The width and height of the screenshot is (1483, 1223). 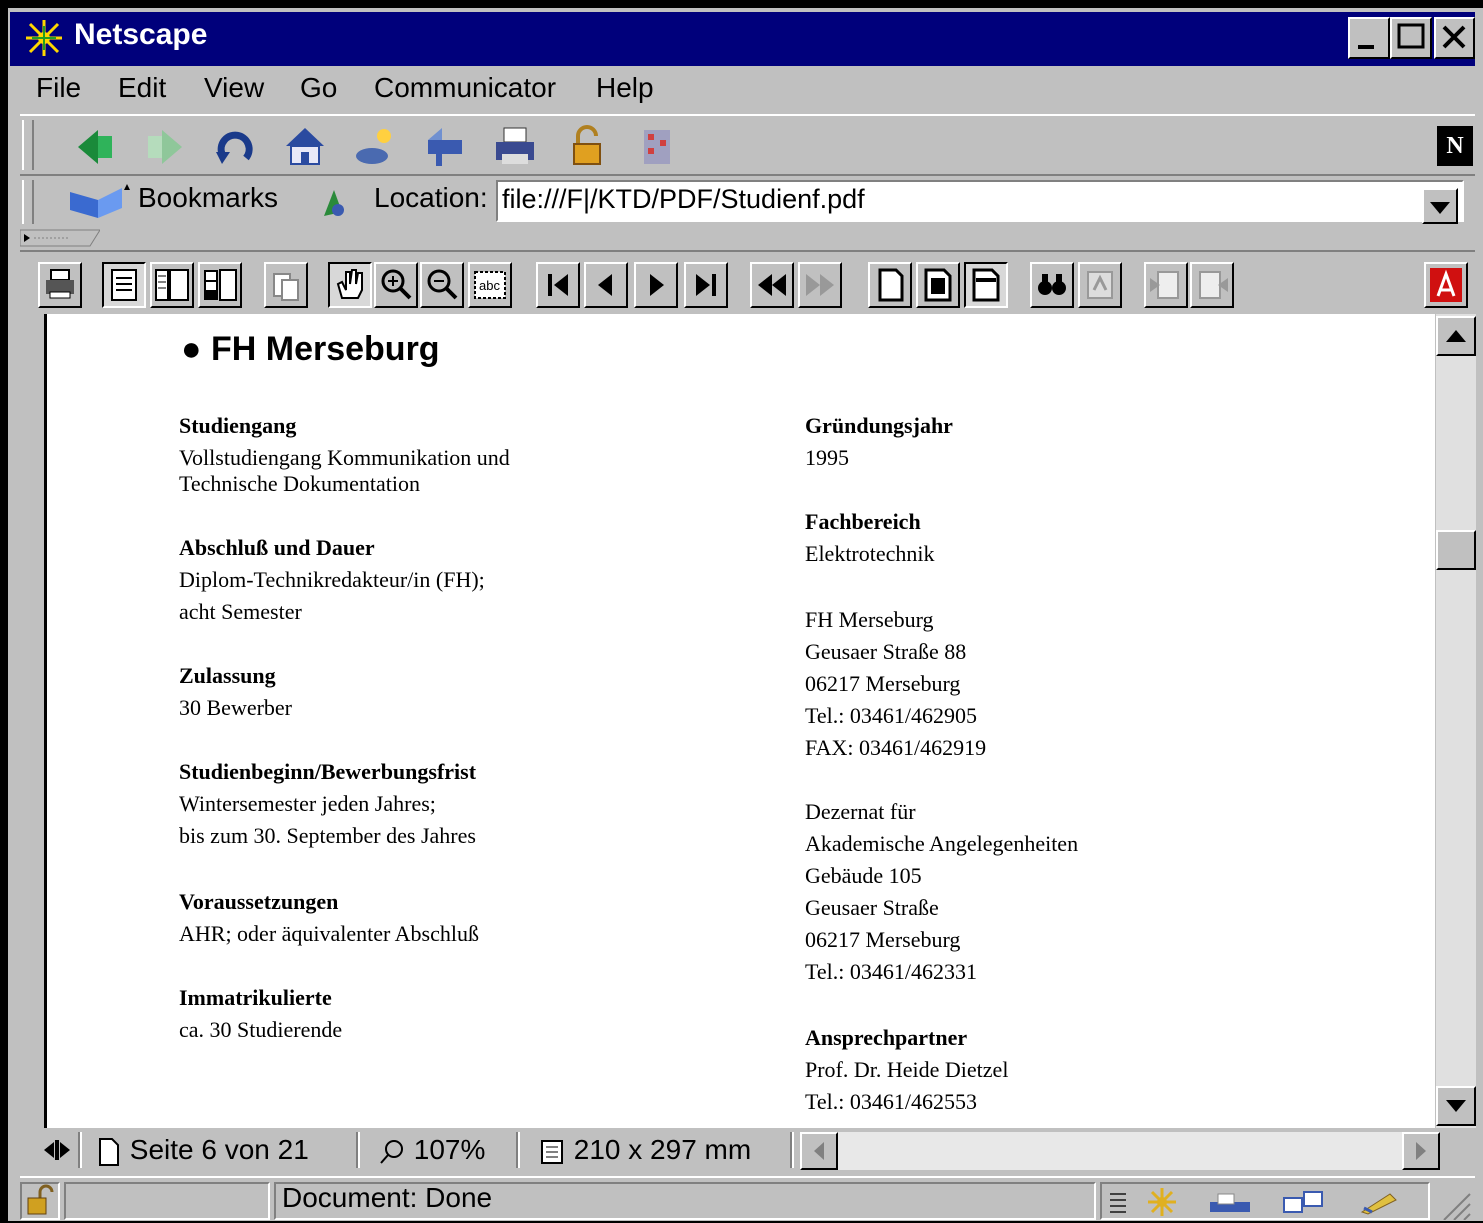 I want to click on back-icon, so click(x=95, y=147).